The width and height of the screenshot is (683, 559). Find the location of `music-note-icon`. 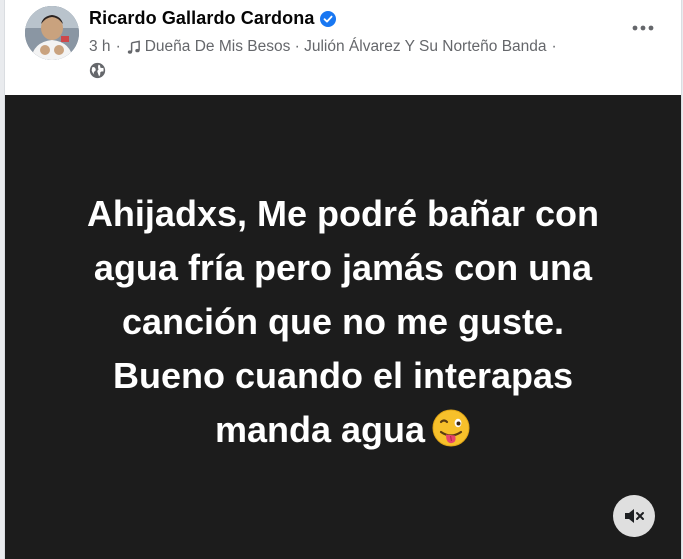

music-note-icon is located at coordinates (133, 47).